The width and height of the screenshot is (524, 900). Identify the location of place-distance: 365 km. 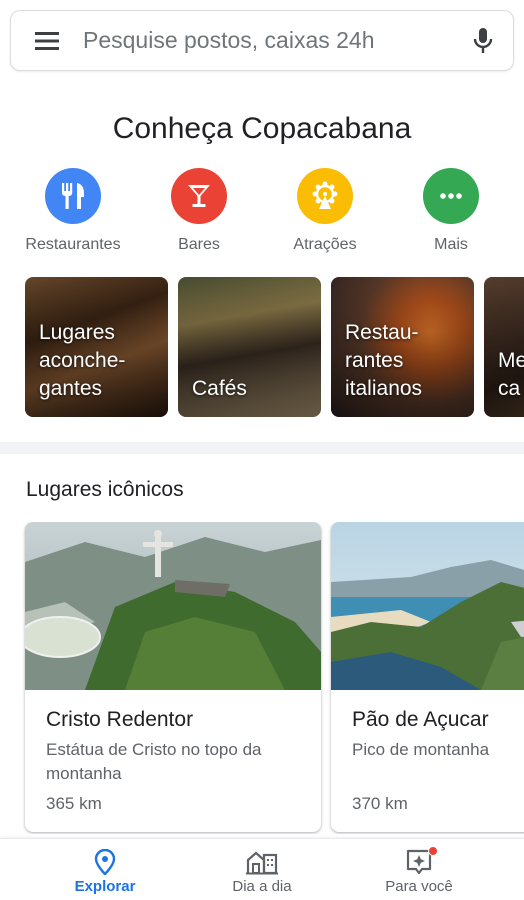
(74, 803).